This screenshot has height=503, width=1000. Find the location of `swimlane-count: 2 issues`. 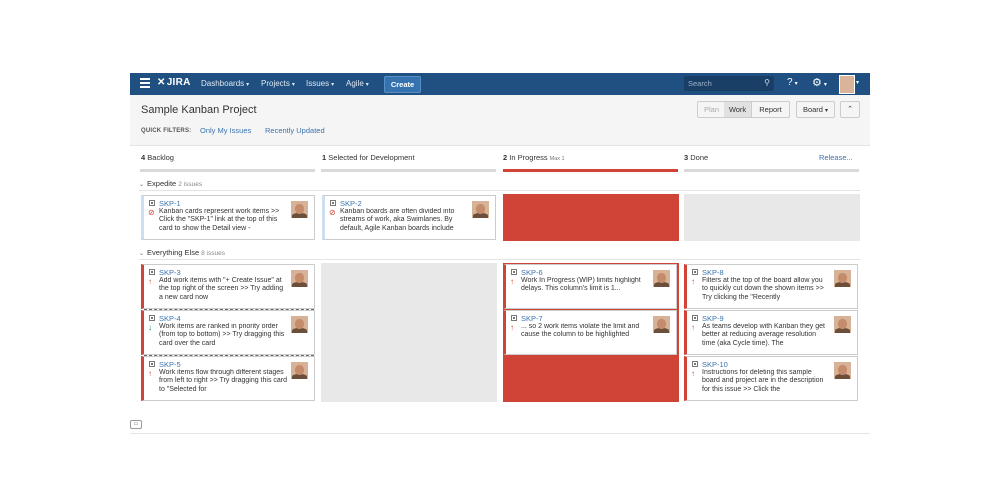

swimlane-count: 2 issues is located at coordinates (190, 184).